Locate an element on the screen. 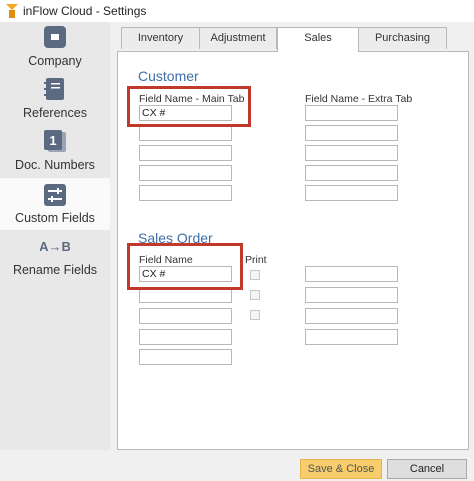 The image size is (474, 481). references-icon is located at coordinates (54, 89).